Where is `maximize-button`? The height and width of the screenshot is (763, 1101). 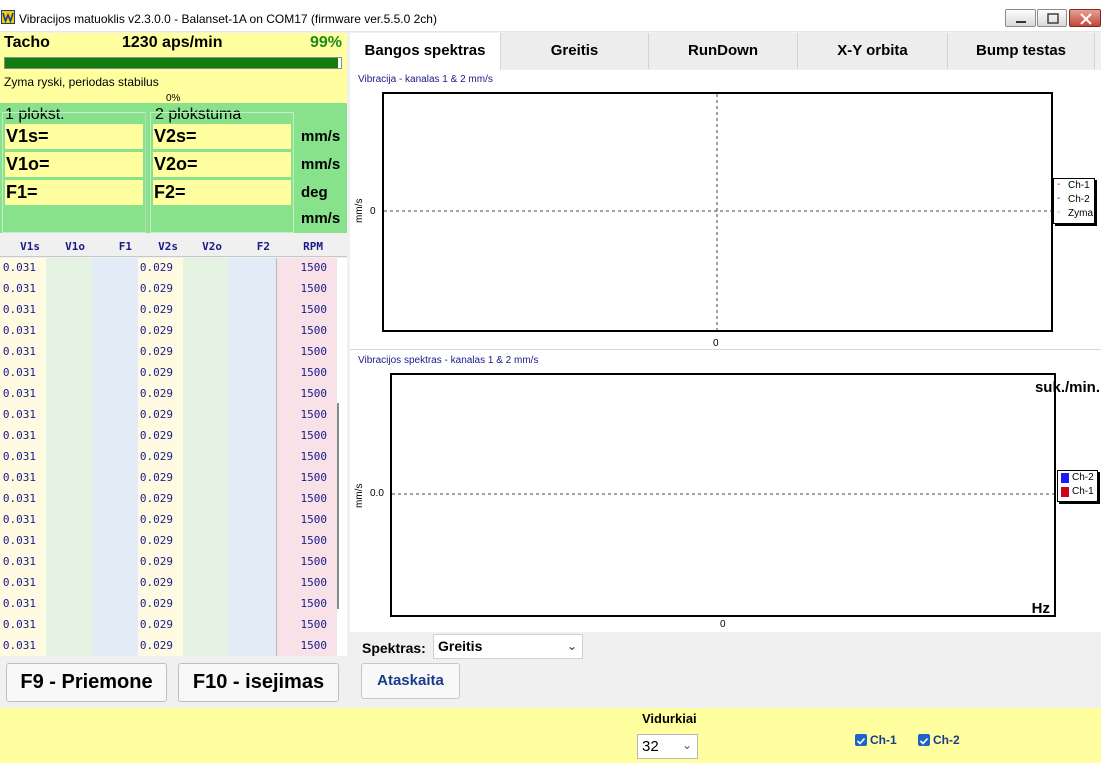 maximize-button is located at coordinates (1052, 18).